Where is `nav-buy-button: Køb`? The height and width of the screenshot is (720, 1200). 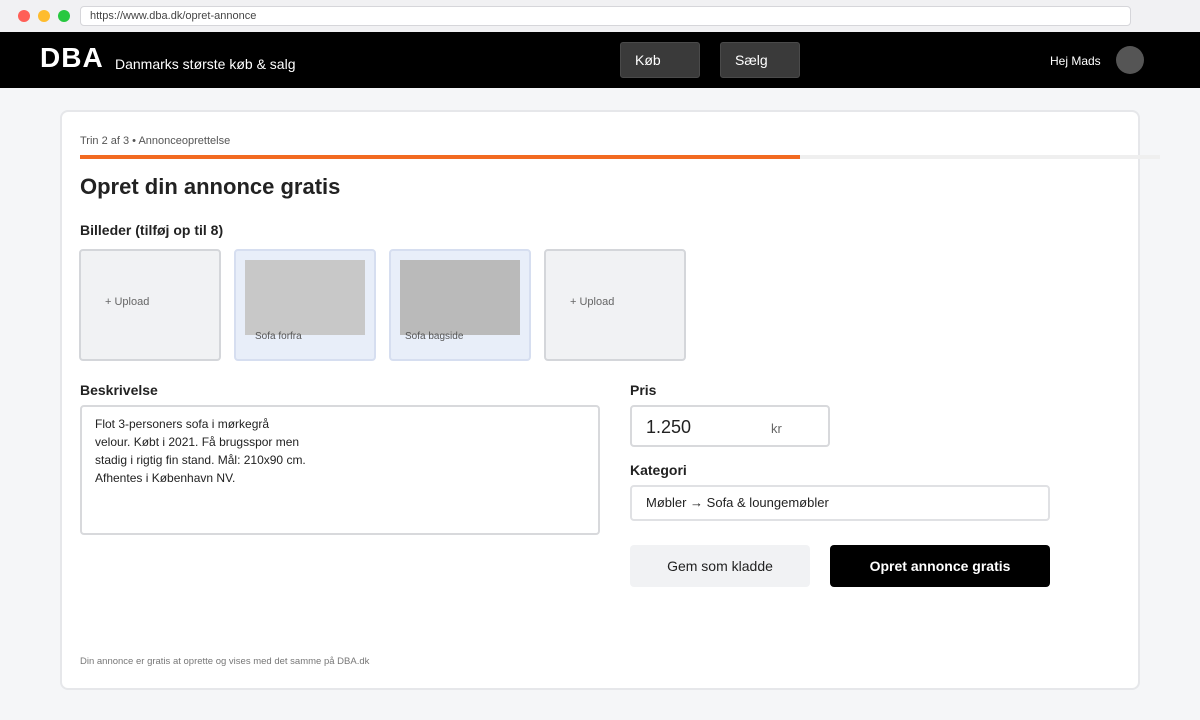 nav-buy-button: Køb is located at coordinates (660, 60).